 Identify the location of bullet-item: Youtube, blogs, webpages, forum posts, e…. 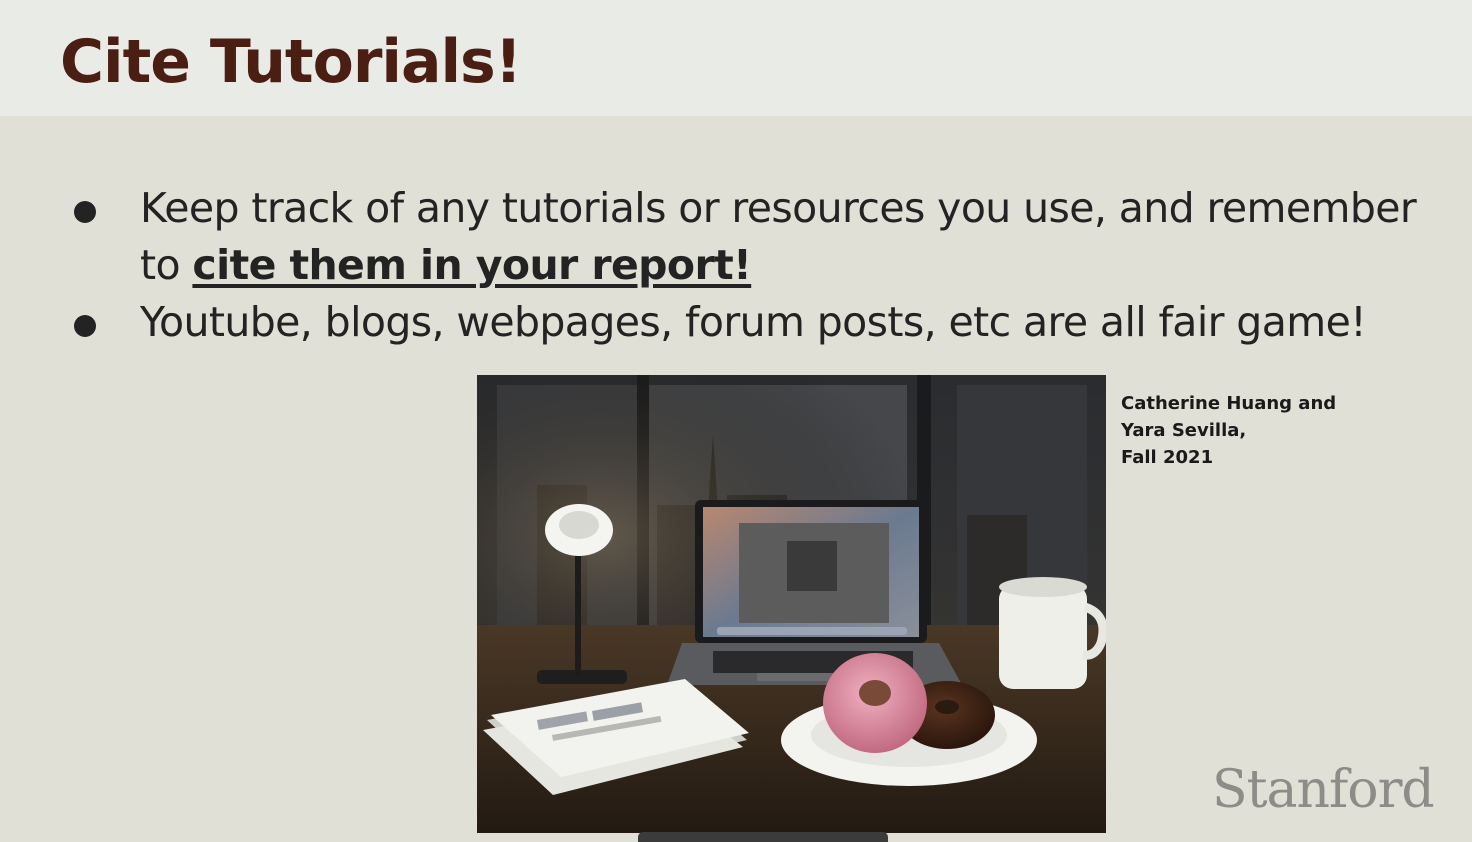
(757, 322).